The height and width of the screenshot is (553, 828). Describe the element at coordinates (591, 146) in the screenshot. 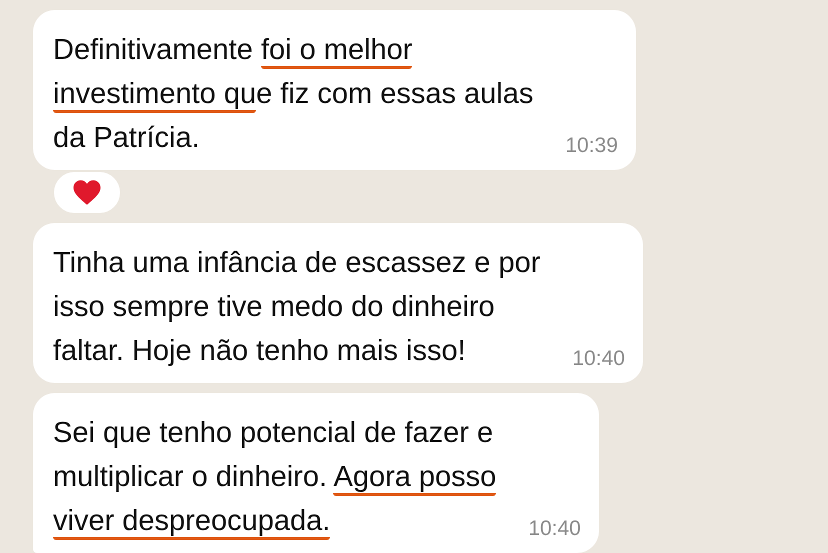

I see `message-time: 10:39` at that location.